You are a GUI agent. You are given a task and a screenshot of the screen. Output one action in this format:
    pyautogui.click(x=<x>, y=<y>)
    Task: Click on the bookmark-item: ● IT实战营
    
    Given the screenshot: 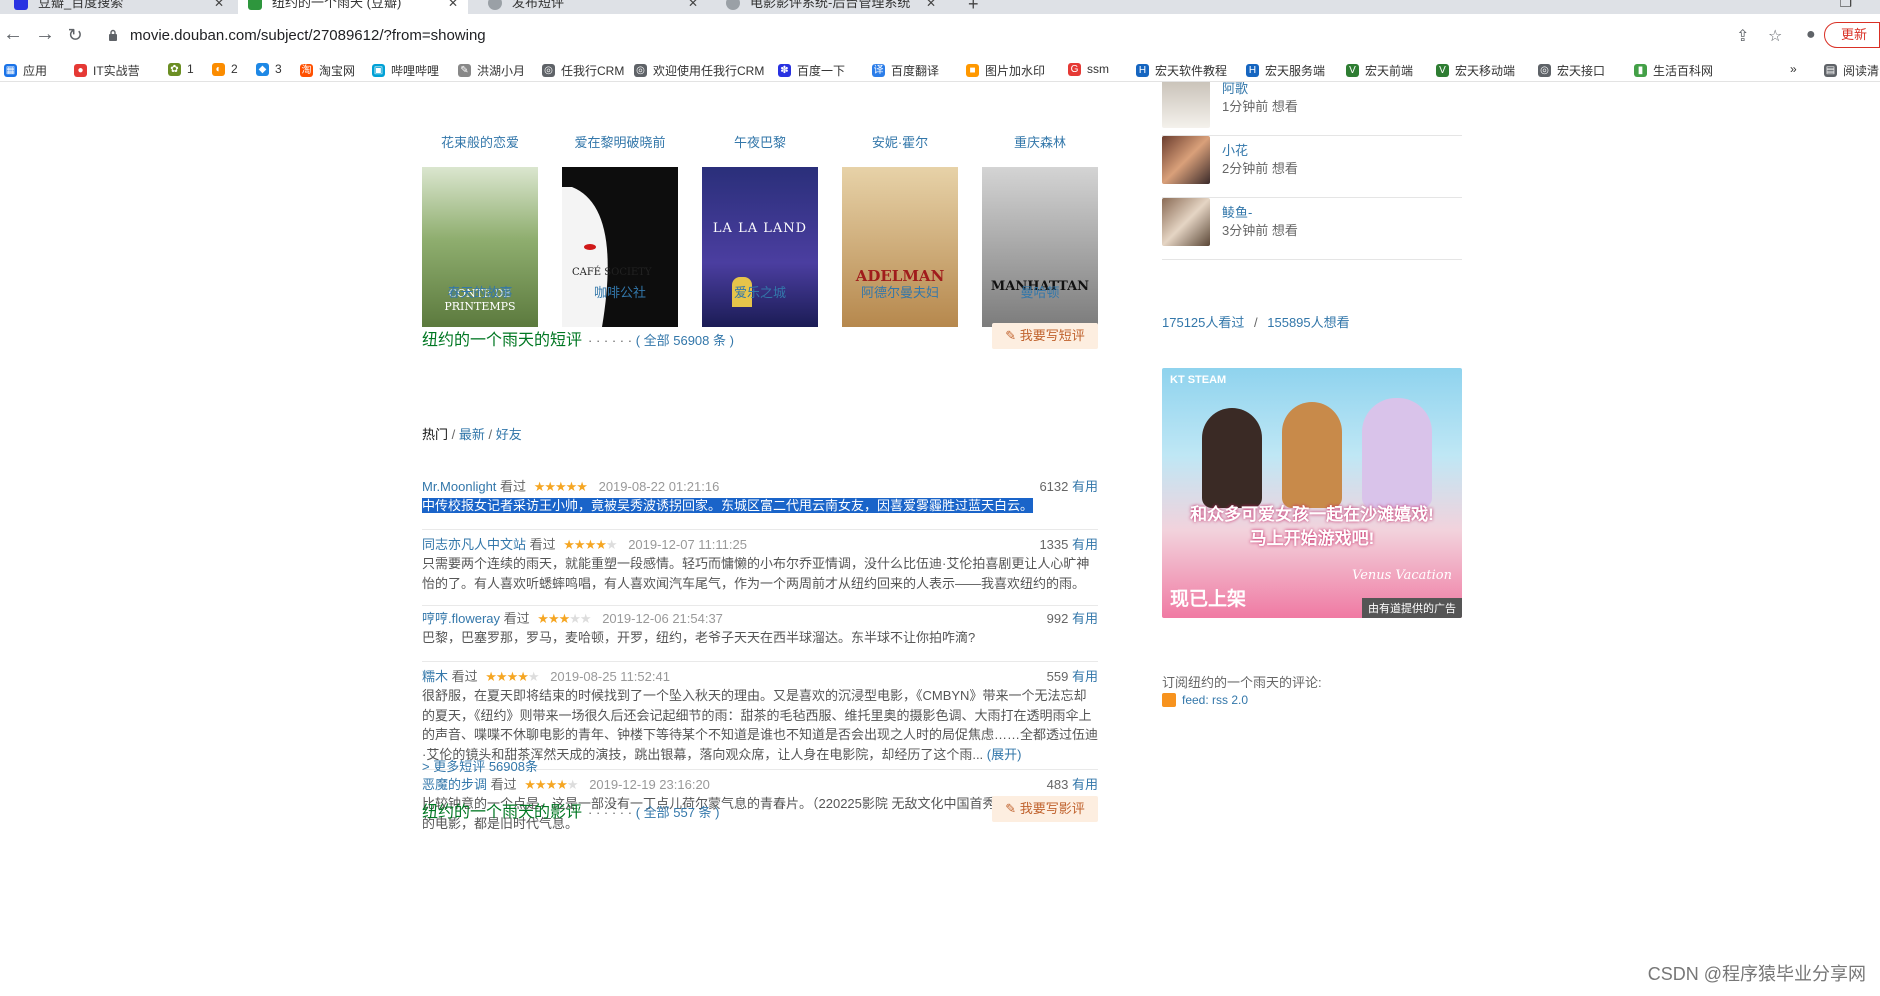 What is the action you would take?
    pyautogui.click(x=107, y=70)
    